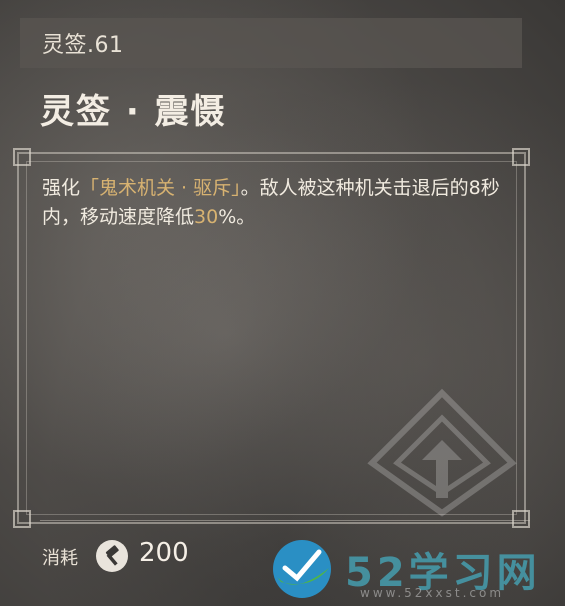 This screenshot has width=565, height=606. What do you see at coordinates (61, 188) in the screenshot?
I see `desc-part-1: 强化` at bounding box center [61, 188].